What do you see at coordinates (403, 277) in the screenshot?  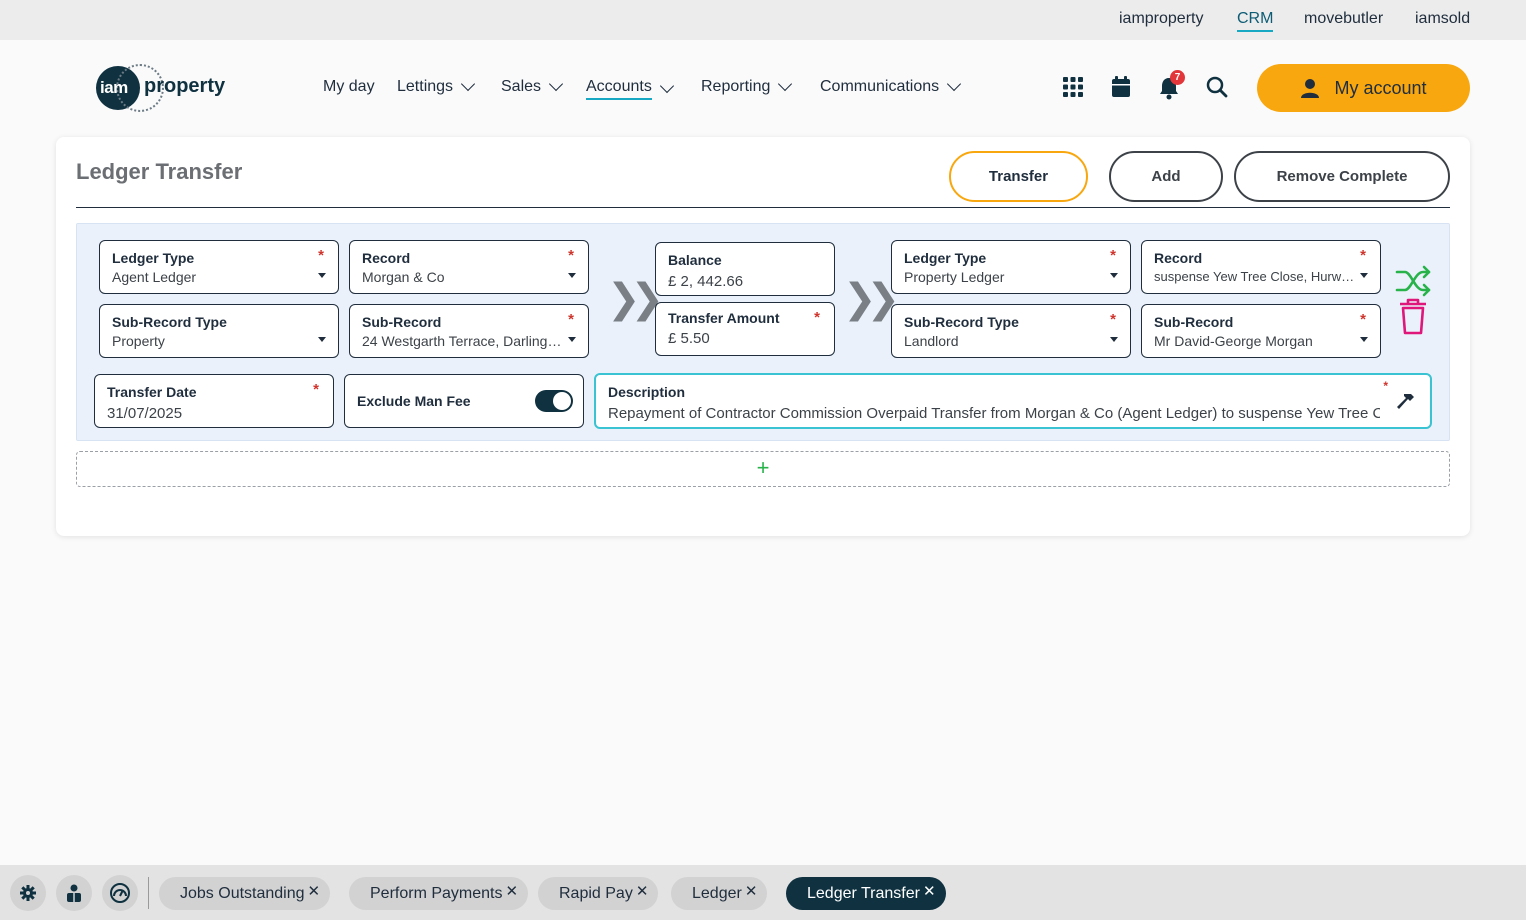 I see `field-value: Morgan & Co` at bounding box center [403, 277].